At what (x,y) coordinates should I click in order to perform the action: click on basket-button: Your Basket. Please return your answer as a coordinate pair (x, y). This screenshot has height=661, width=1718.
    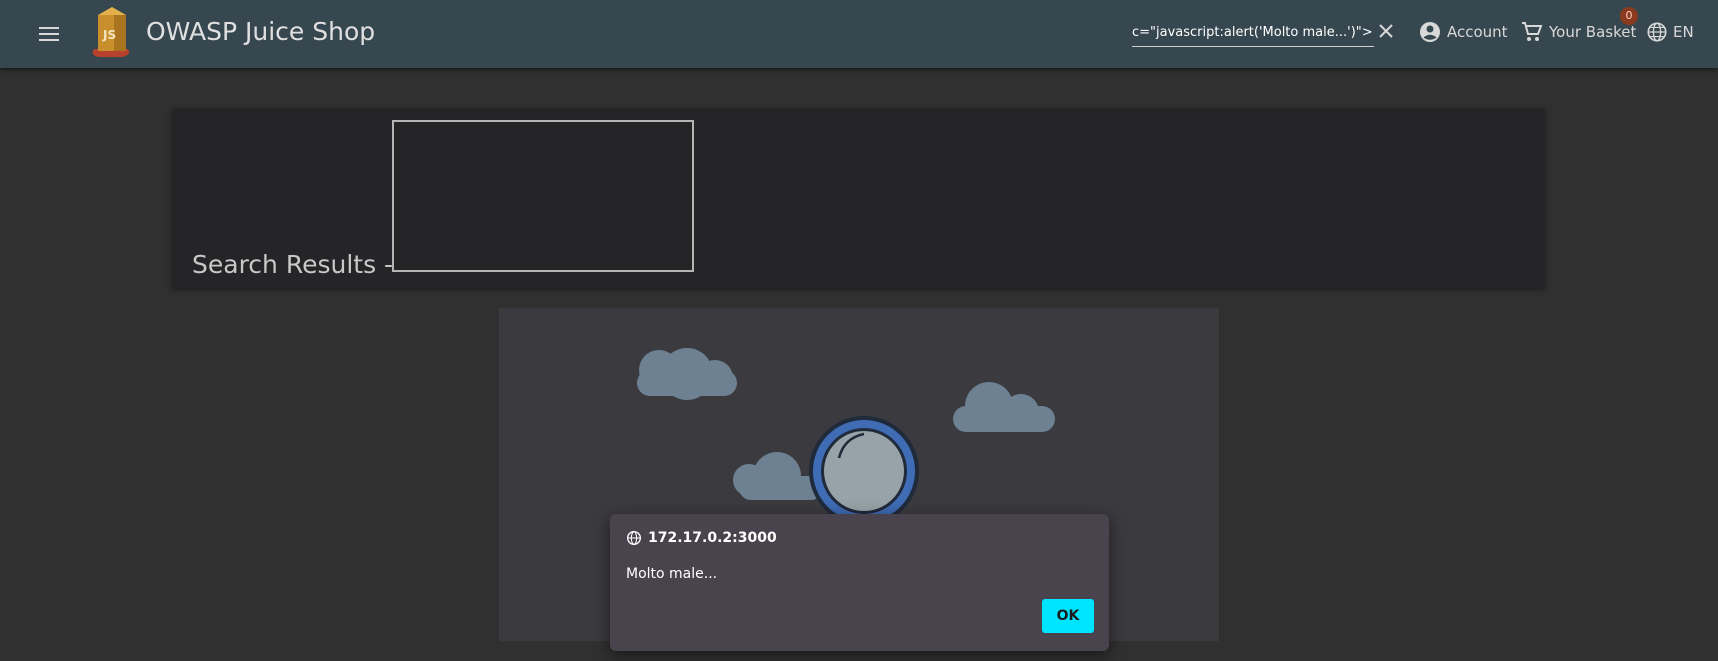
    Looking at the image, I should click on (1578, 32).